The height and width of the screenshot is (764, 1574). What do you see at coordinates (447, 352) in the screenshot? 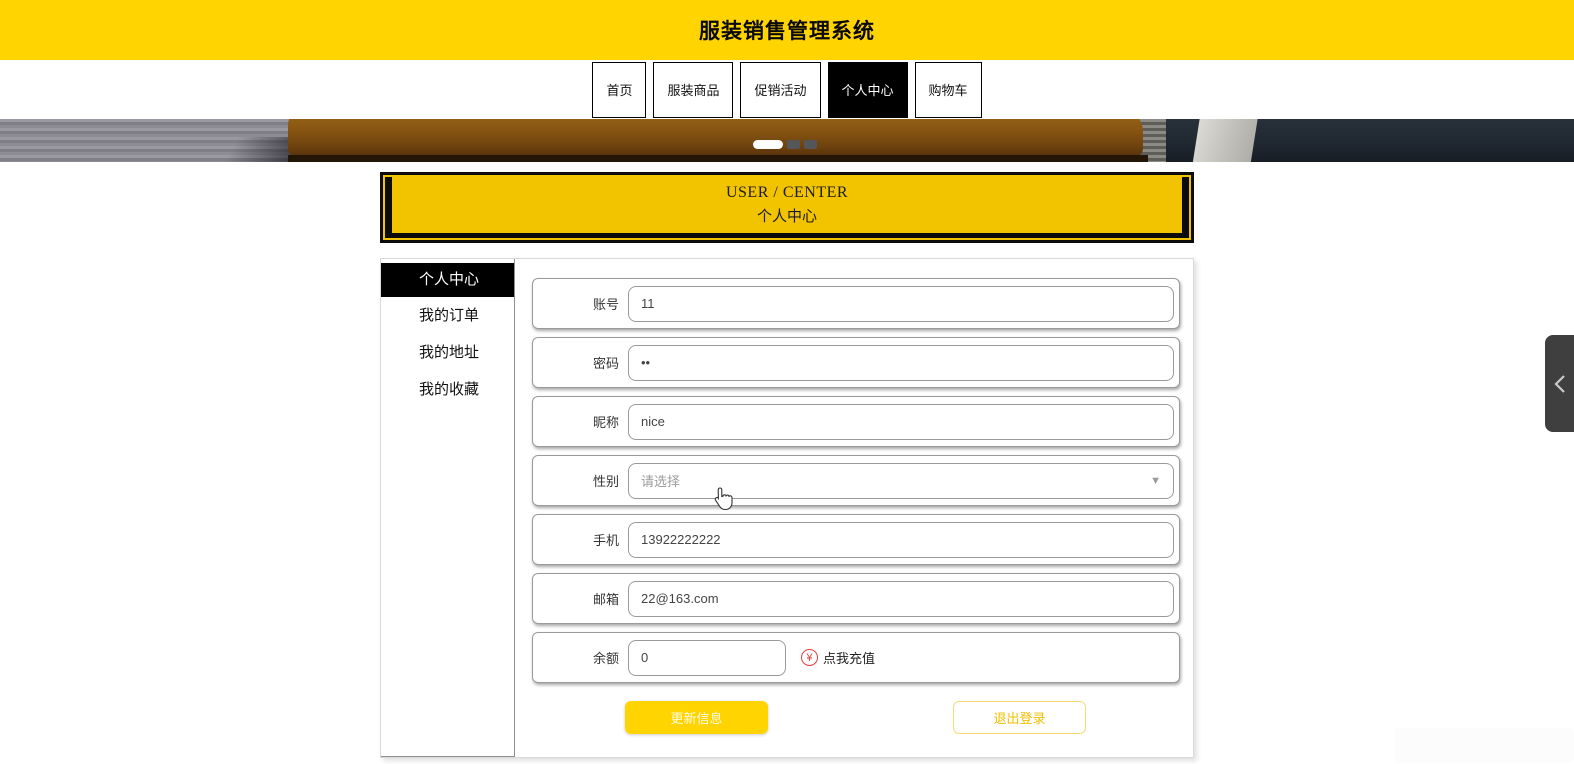
I see `sidebar-item-addresses: 我的地址` at bounding box center [447, 352].